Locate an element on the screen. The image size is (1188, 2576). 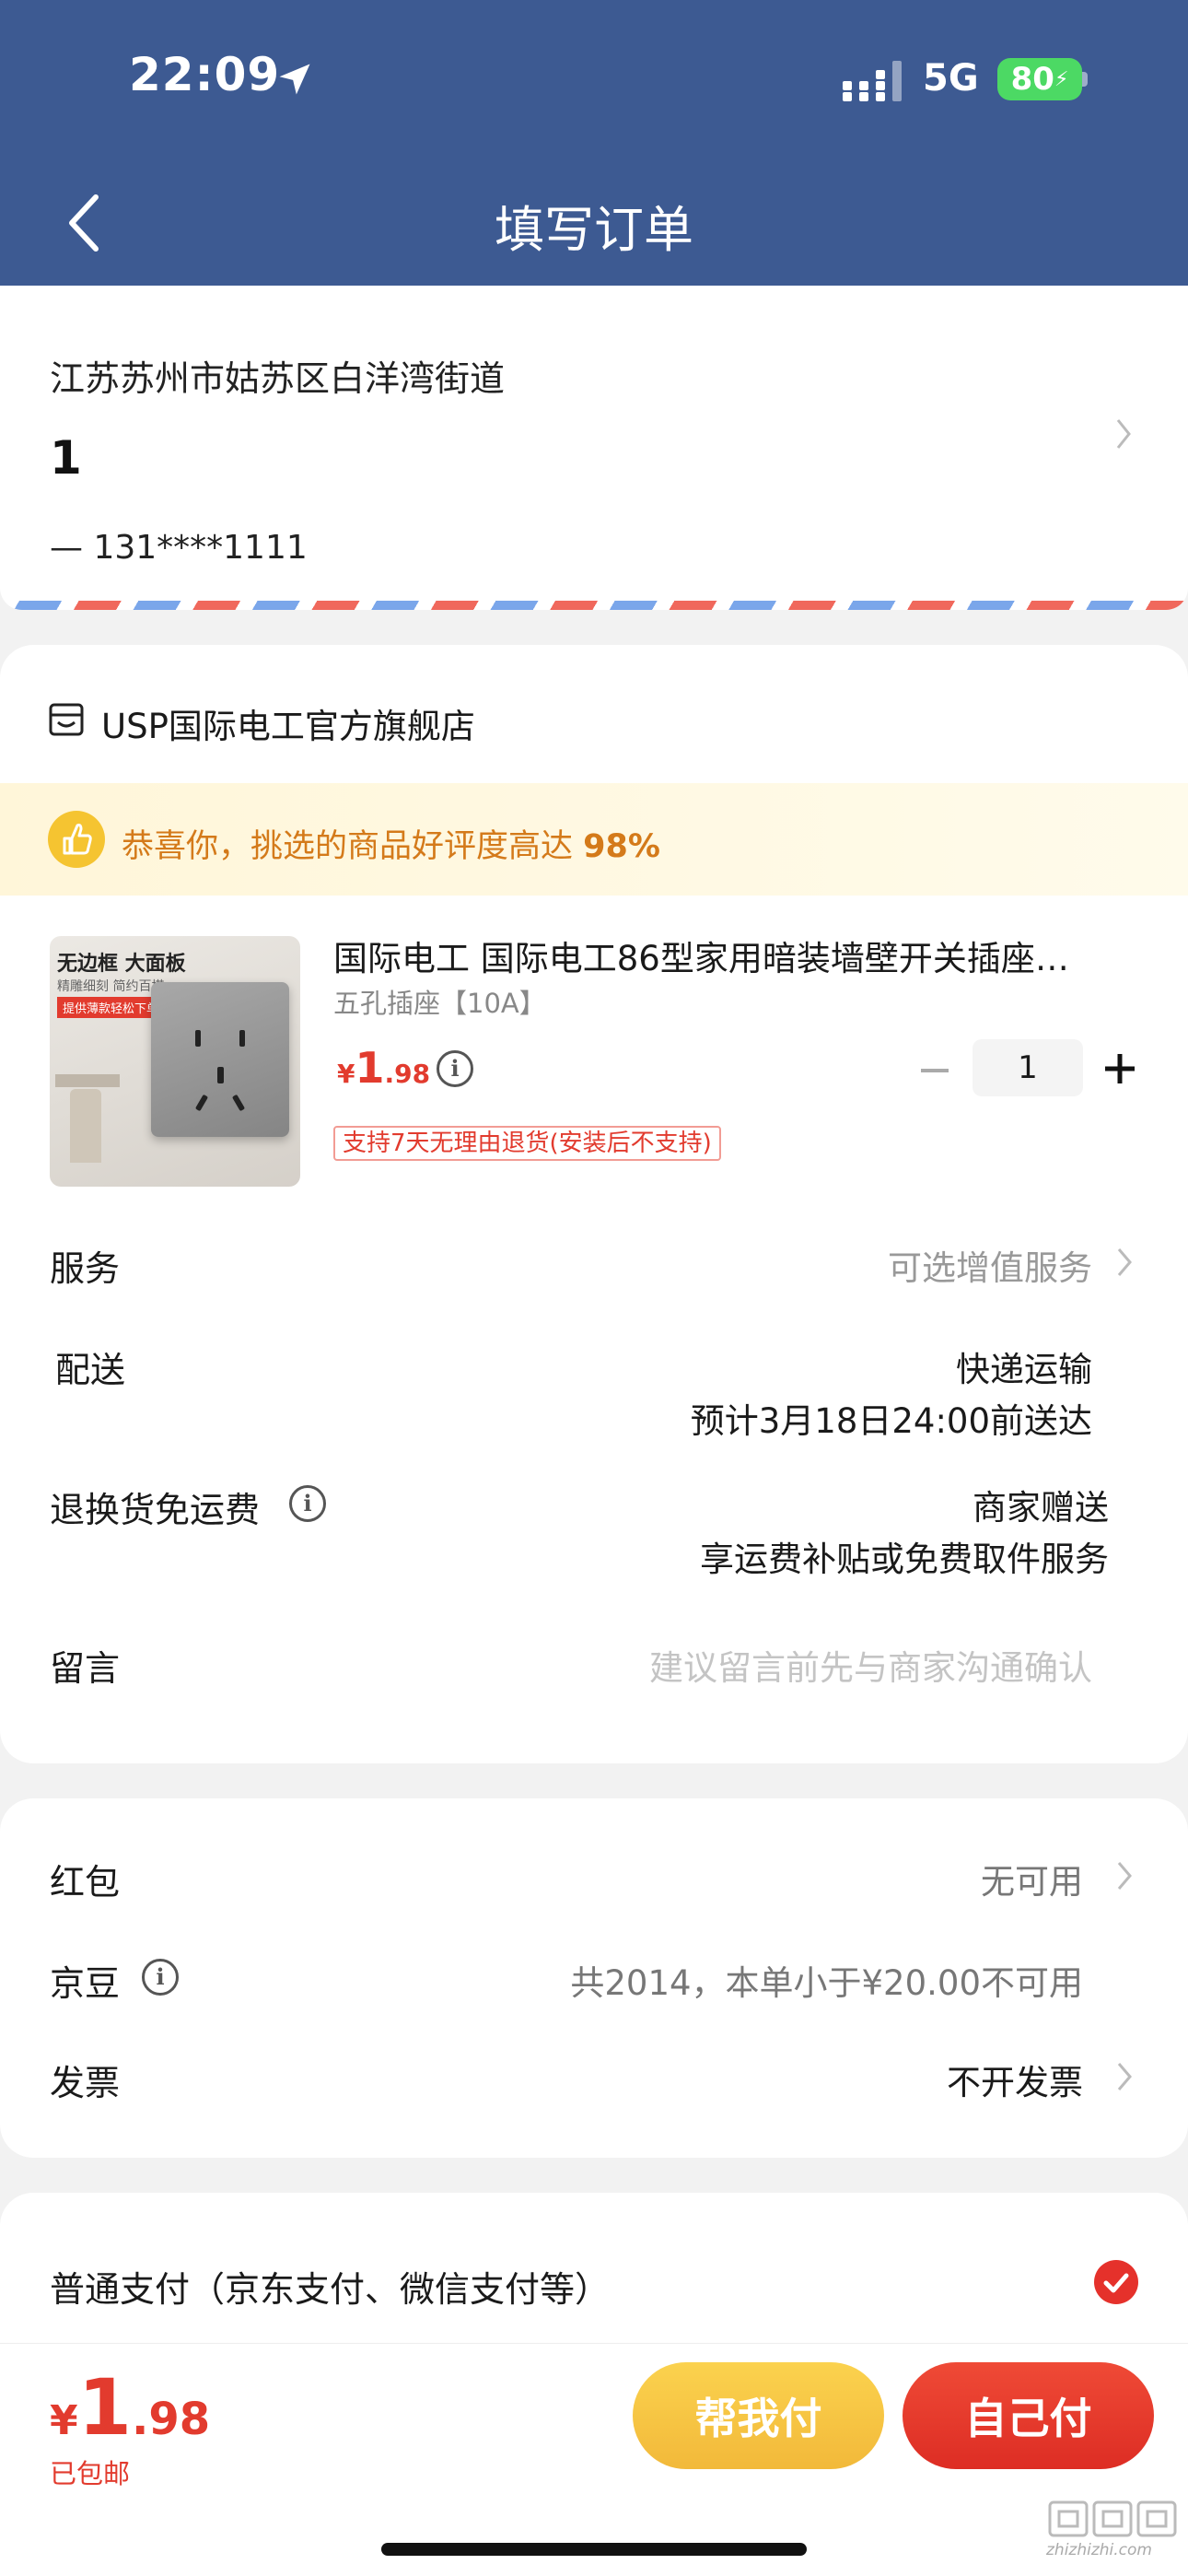
total-decimal: .98 is located at coordinates (172, 2419).